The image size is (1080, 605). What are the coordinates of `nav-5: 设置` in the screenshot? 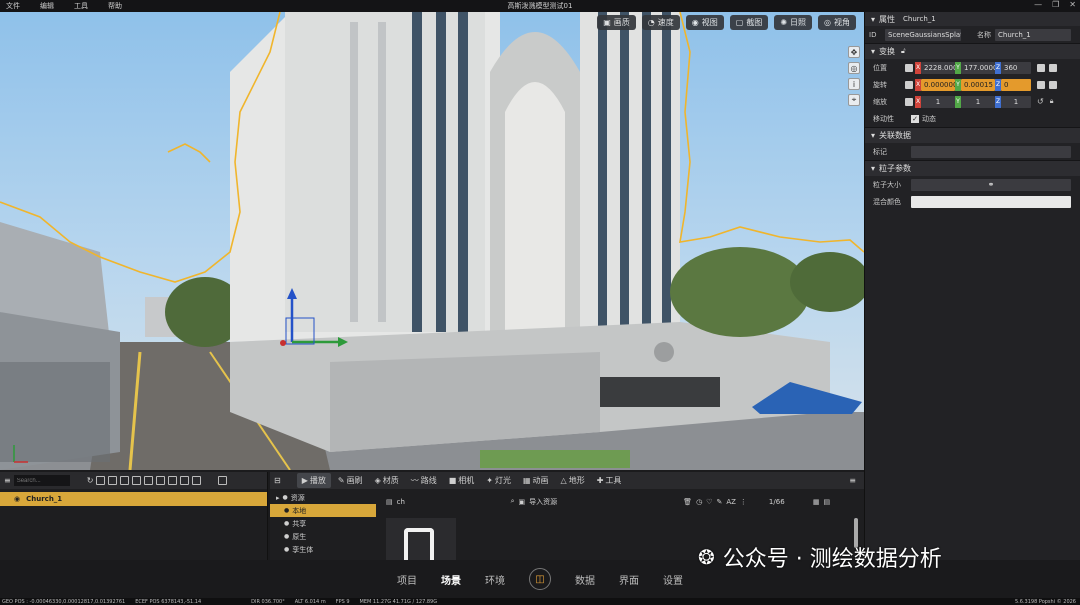 It's located at (673, 579).